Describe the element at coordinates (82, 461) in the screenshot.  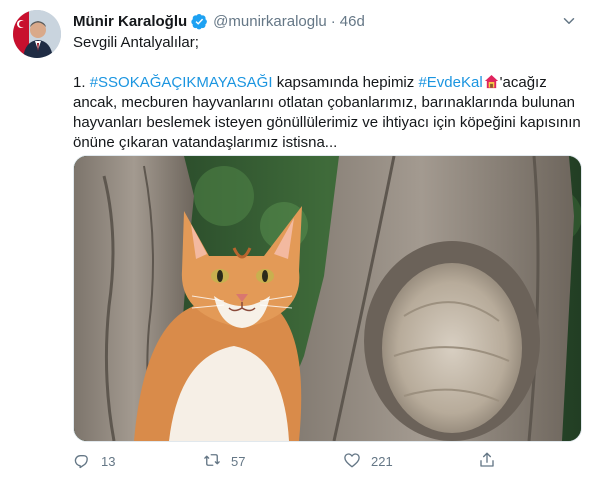
I see `reply-icon` at that location.